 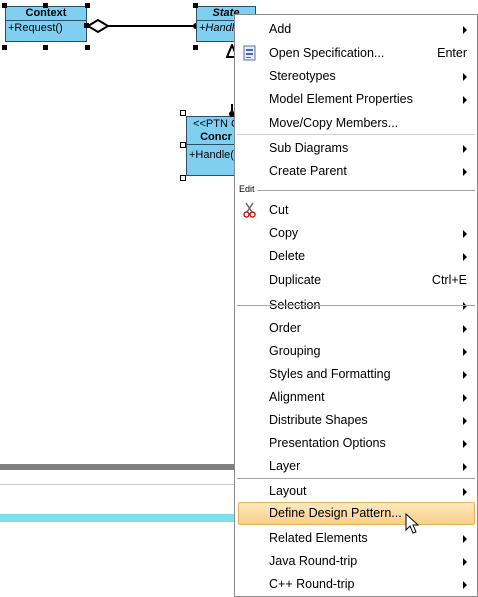 What do you see at coordinates (285, 466) in the screenshot?
I see `menu-item-label: Layer` at bounding box center [285, 466].